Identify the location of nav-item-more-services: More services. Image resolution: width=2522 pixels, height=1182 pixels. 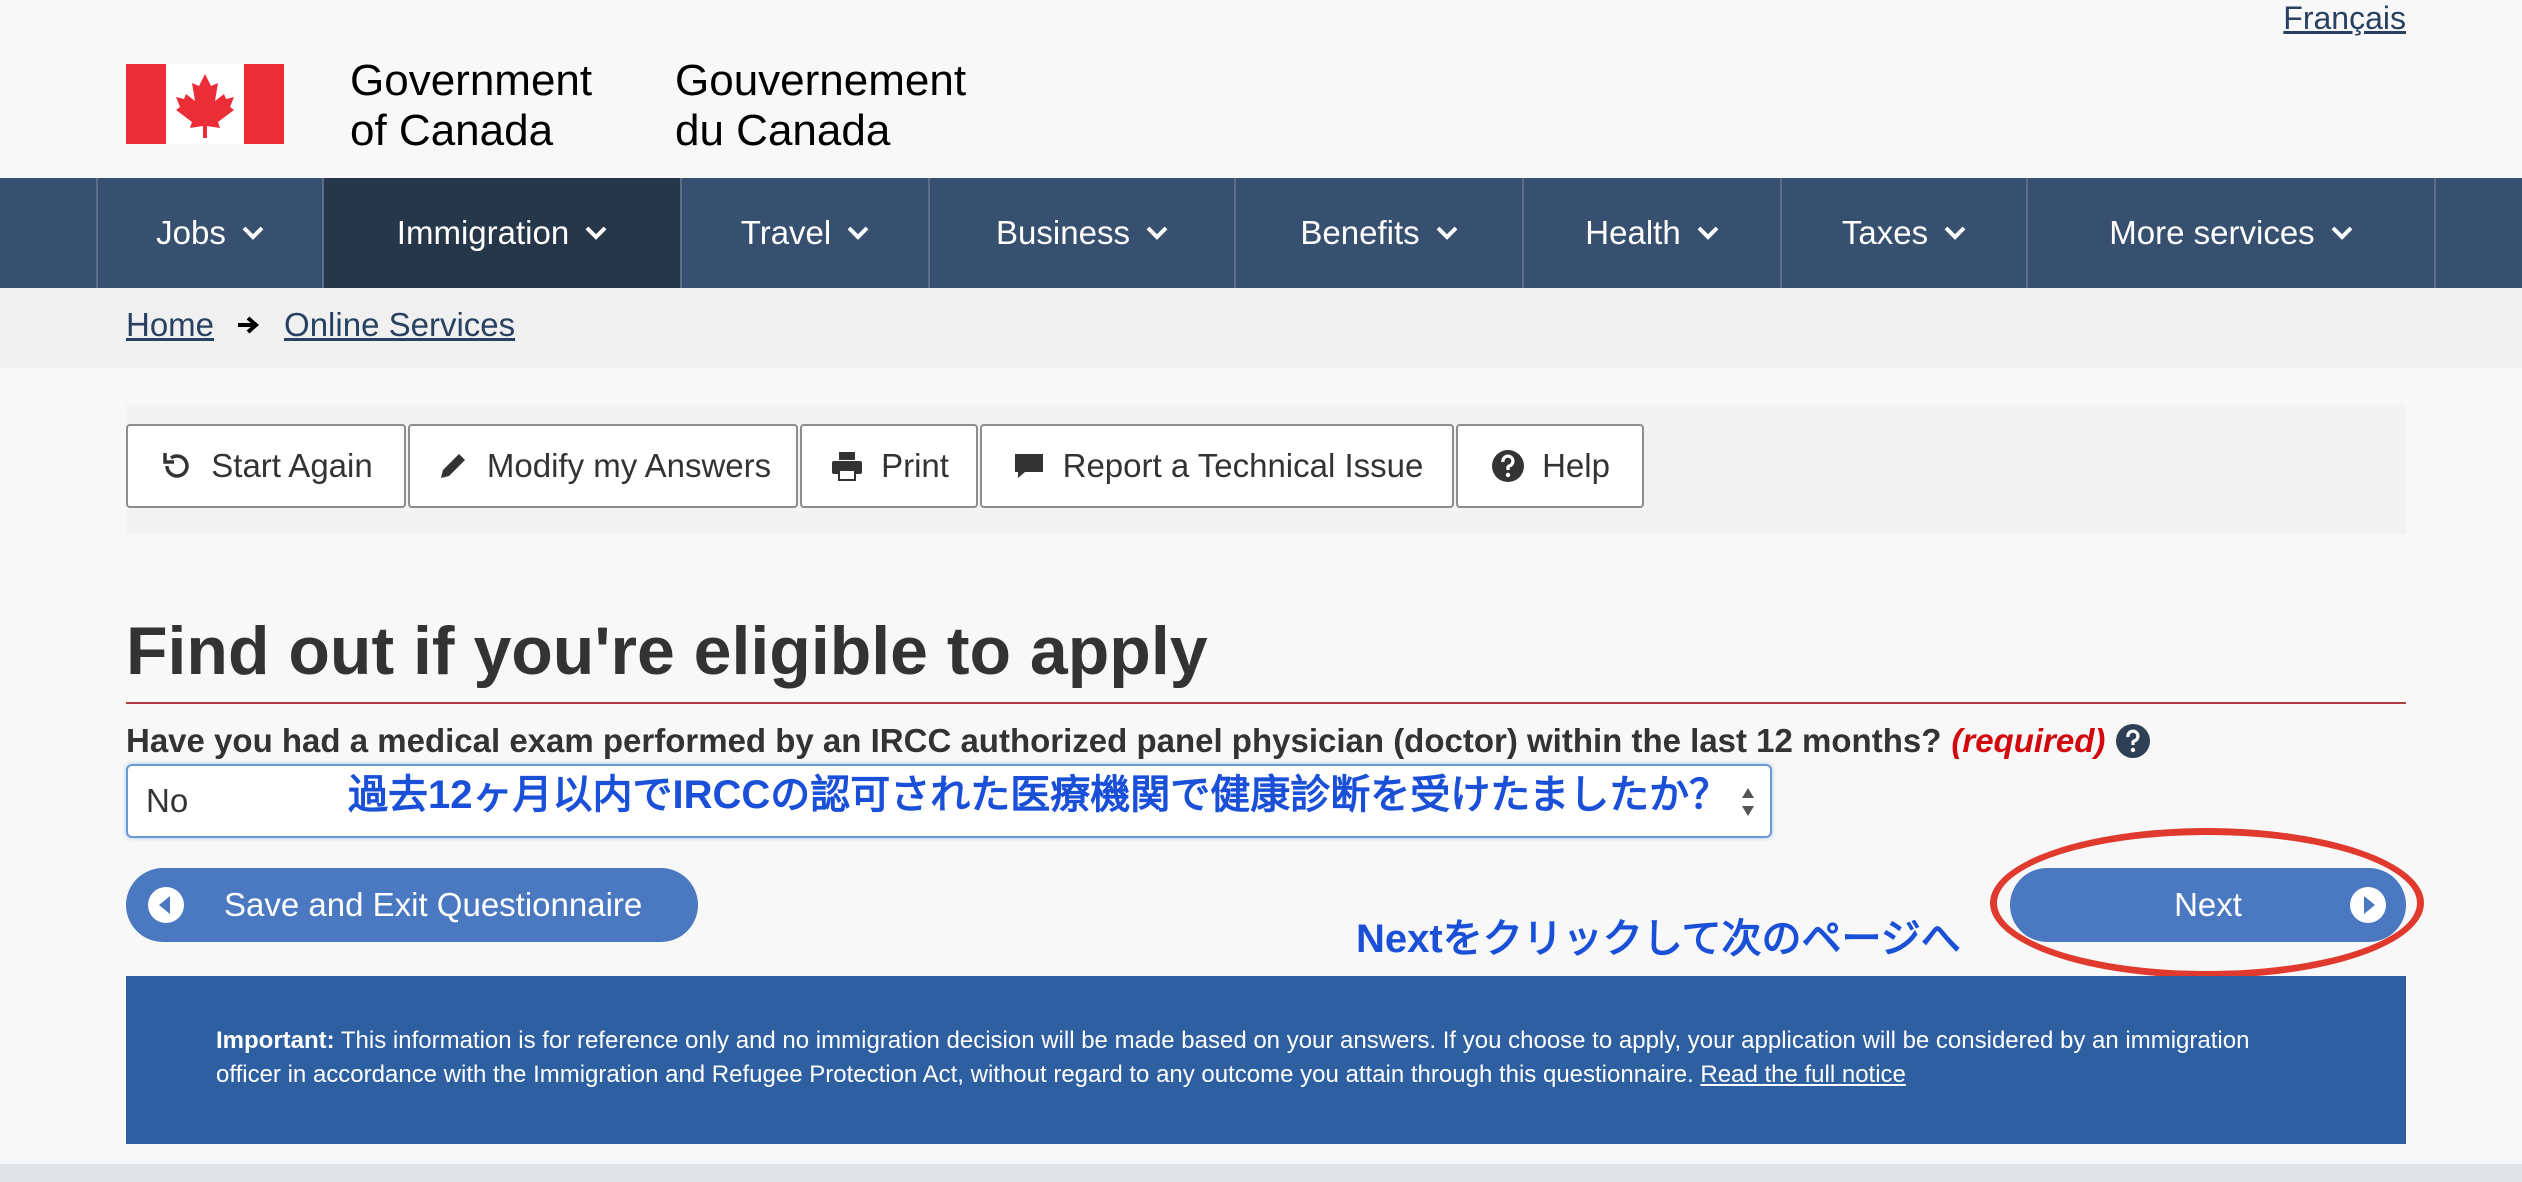
(2231, 233).